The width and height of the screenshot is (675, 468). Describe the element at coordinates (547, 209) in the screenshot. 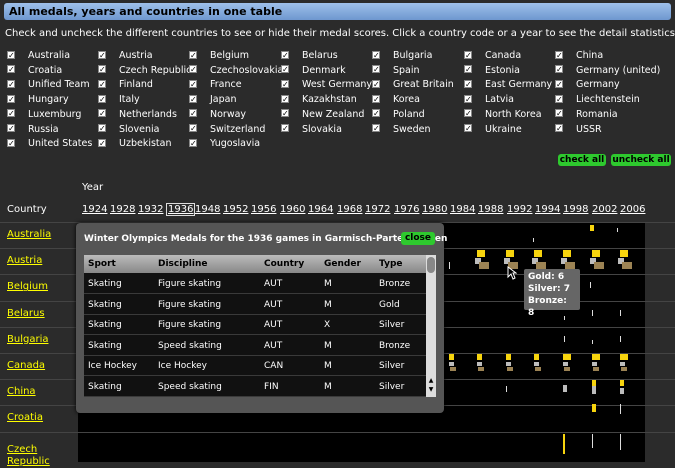

I see `year-link: 1994` at that location.